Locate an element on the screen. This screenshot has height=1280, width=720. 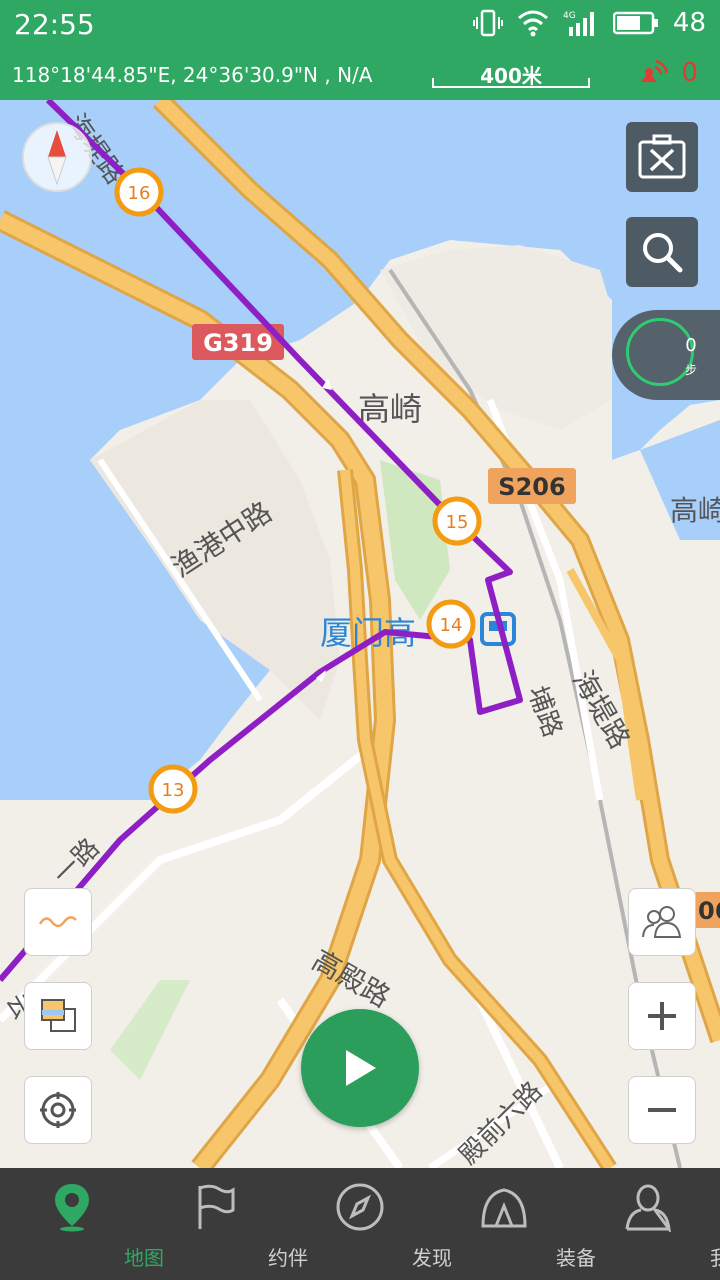
locate-button is located at coordinates (58, 1110).